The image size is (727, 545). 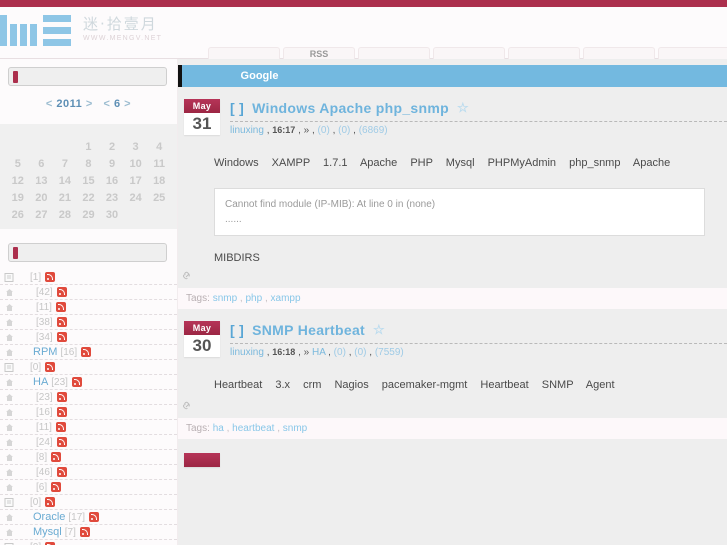 I want to click on calendar-day-cell: 16, so click(x=112, y=180).